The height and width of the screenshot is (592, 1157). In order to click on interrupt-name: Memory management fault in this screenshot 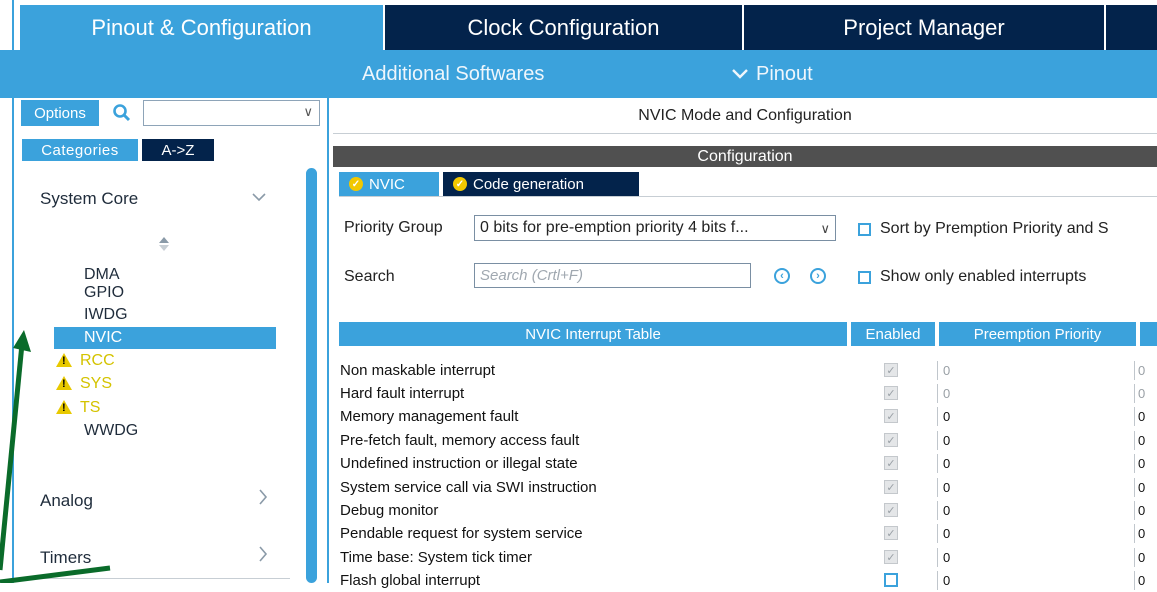, I will do `click(429, 416)`.